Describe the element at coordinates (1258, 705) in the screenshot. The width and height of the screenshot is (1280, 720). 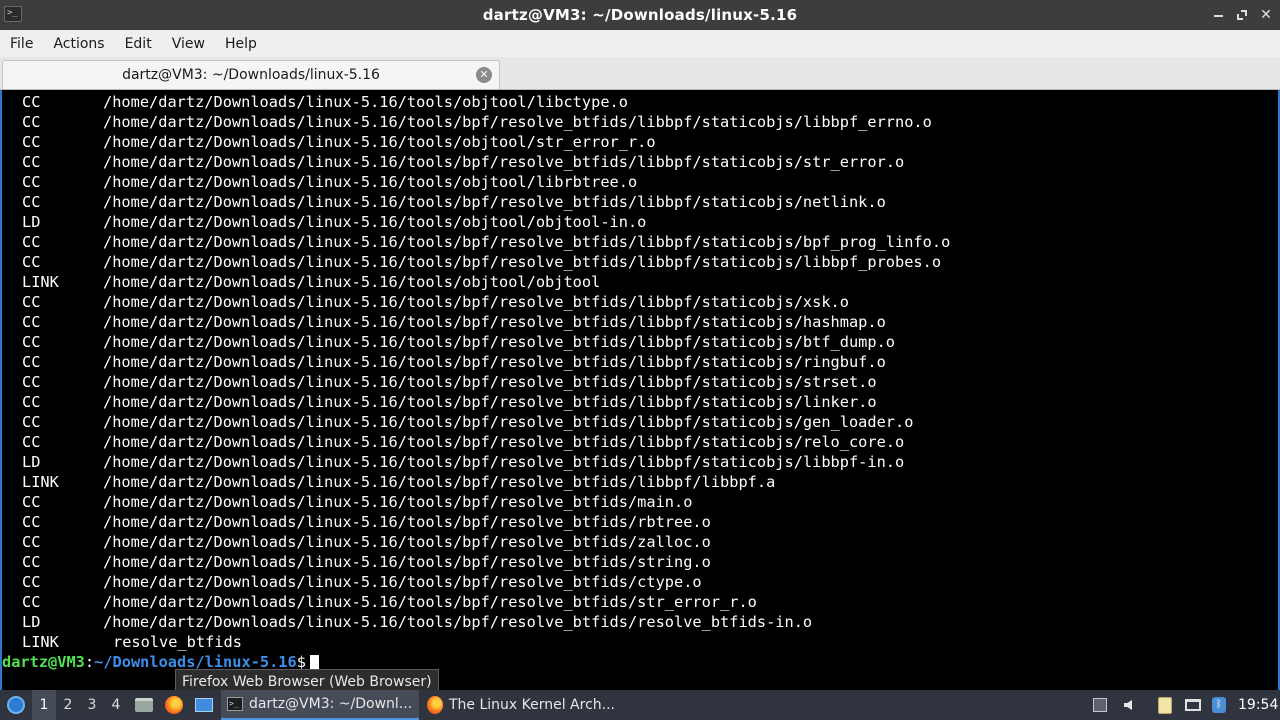
I see `clock: 19:54` at that location.